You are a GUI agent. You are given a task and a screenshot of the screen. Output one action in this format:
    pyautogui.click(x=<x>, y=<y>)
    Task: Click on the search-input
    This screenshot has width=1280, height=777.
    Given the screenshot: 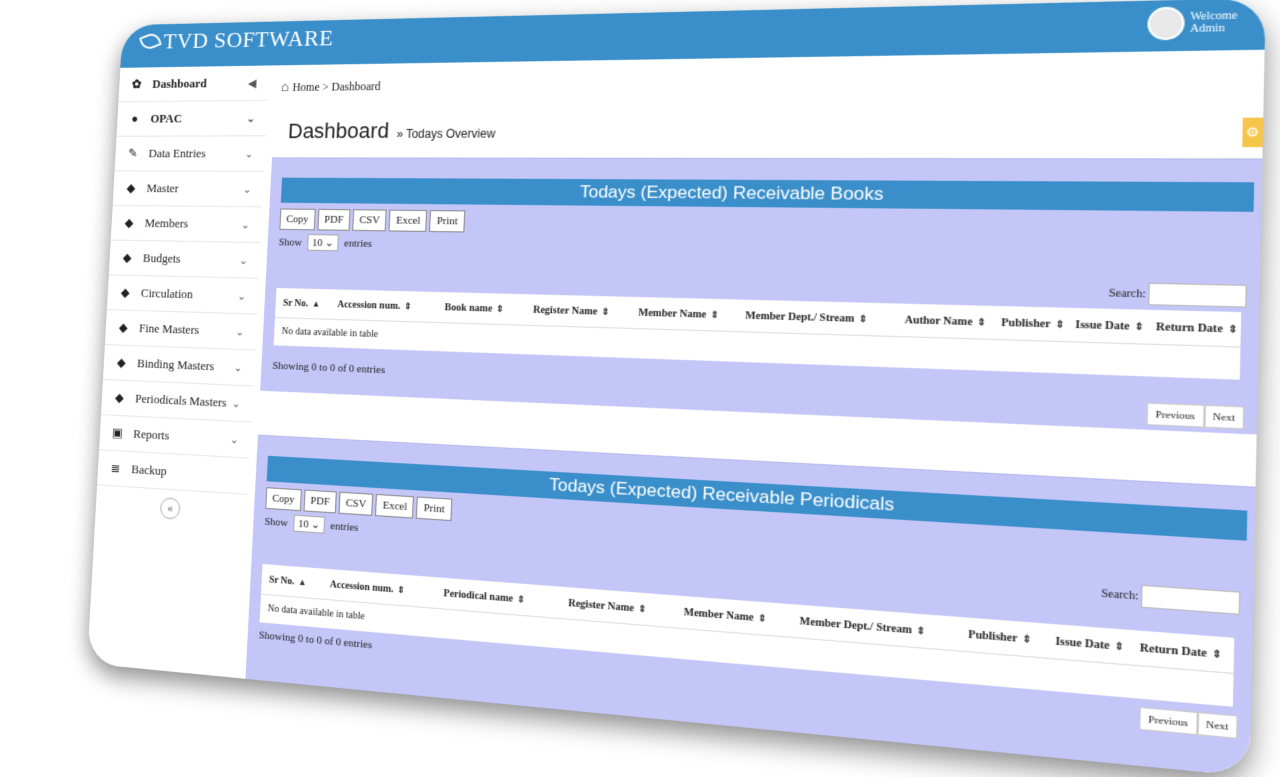 What is the action you would take?
    pyautogui.click(x=1197, y=295)
    